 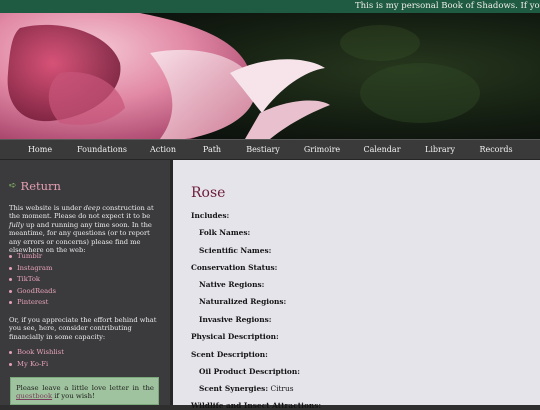 I want to click on return-label: Return, so click(x=40, y=186).